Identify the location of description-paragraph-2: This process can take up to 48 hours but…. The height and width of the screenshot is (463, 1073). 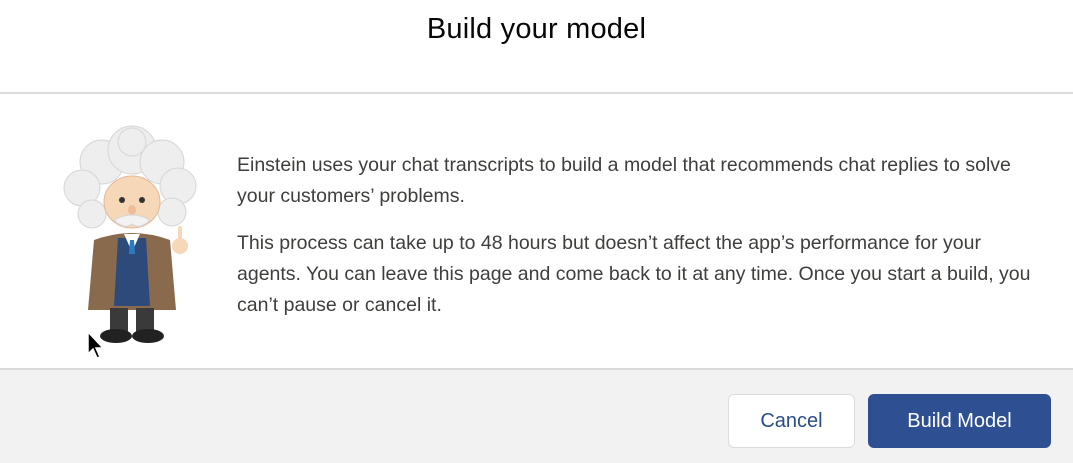
(634, 274).